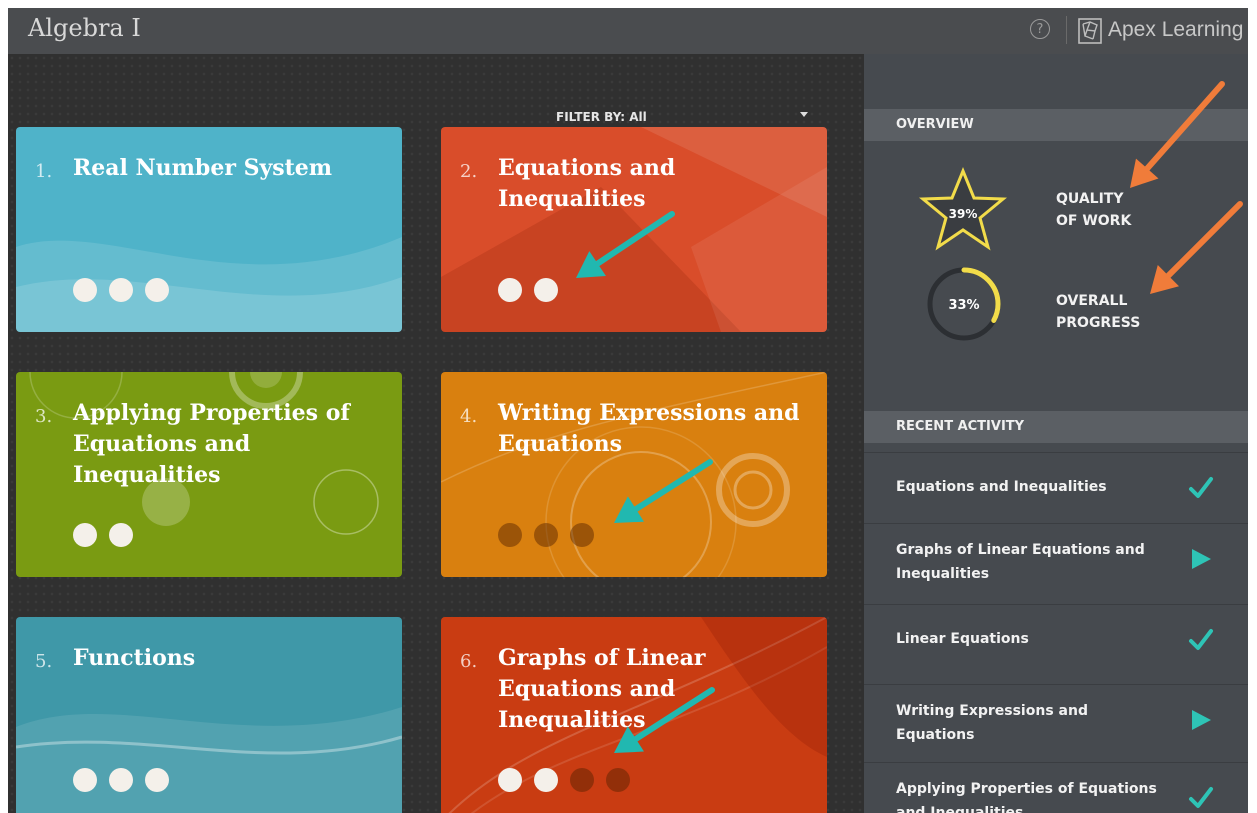 The width and height of the screenshot is (1257, 813). What do you see at coordinates (634, 229) in the screenshot?
I see `unit-card-2: 2. Equations and Inequalities` at bounding box center [634, 229].